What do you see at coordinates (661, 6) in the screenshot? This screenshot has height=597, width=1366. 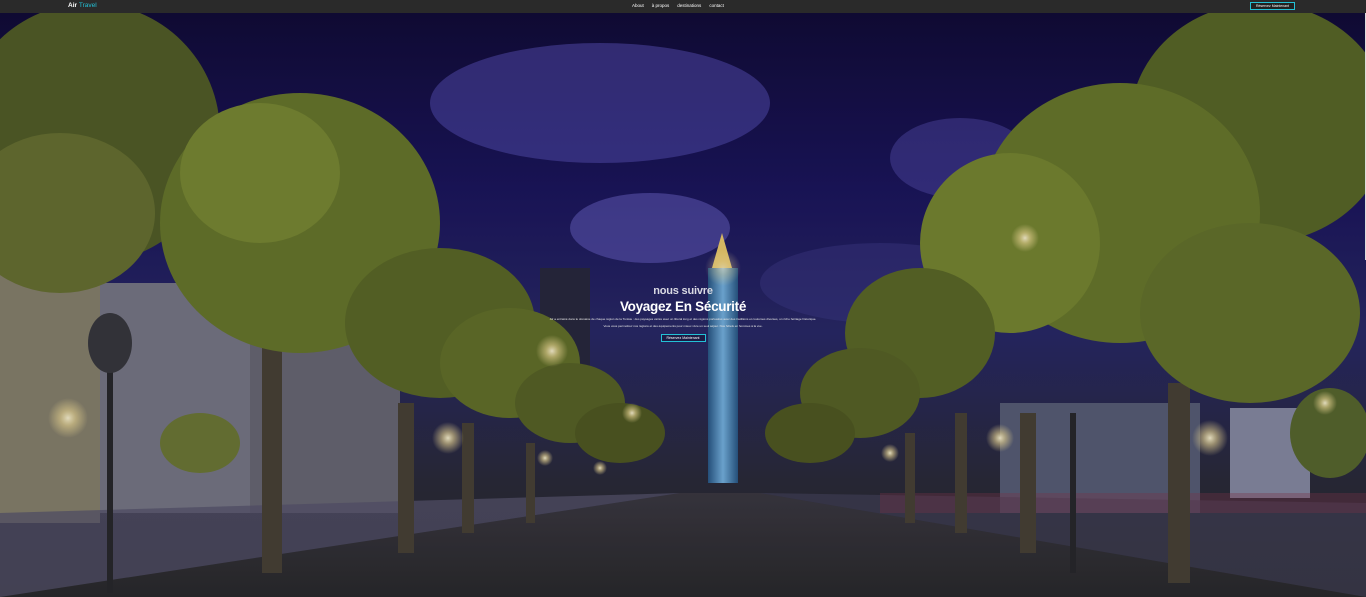 I see `nav-link-a-propos: à propos` at bounding box center [661, 6].